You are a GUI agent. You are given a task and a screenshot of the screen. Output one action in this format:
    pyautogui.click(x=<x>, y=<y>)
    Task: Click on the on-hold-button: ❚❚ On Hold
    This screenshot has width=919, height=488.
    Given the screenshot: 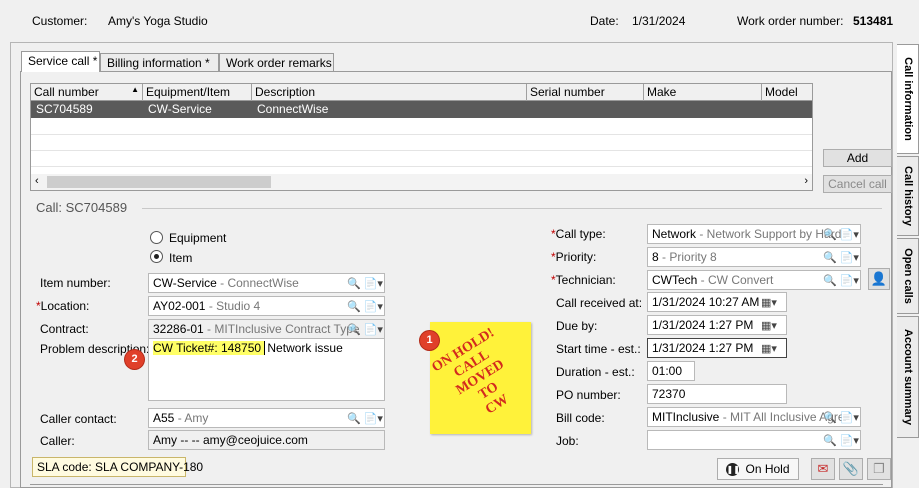 What is the action you would take?
    pyautogui.click(x=758, y=469)
    